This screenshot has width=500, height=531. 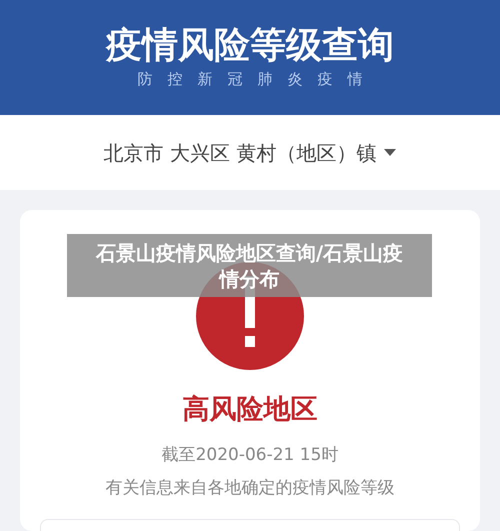 What do you see at coordinates (250, 410) in the screenshot?
I see `risk-level: 高风险地区` at bounding box center [250, 410].